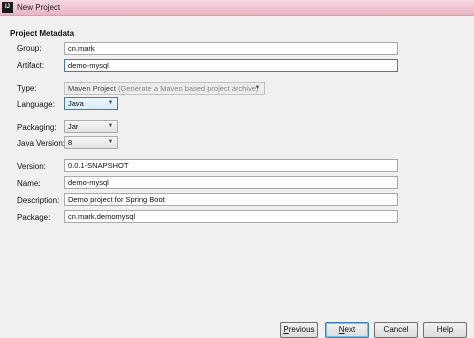 This screenshot has height=338, width=474. What do you see at coordinates (301, 329) in the screenshot?
I see `previous-label: revious` at bounding box center [301, 329].